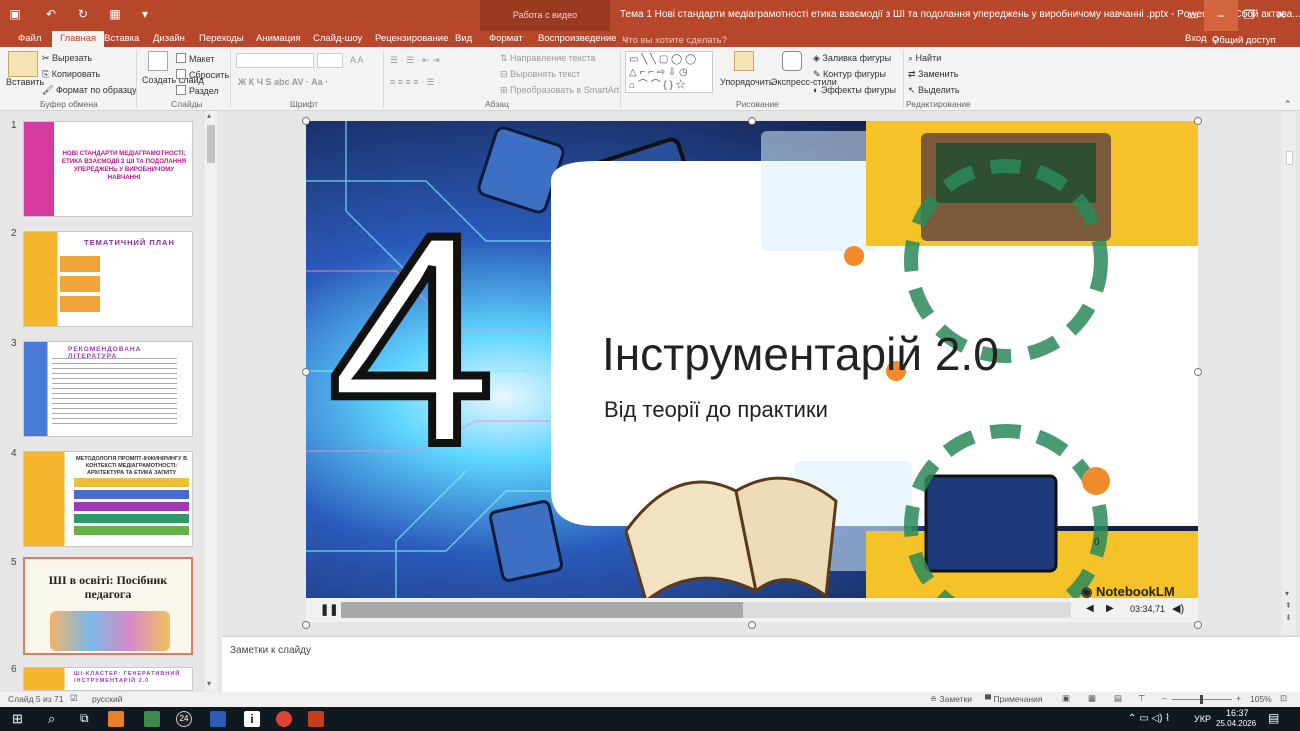 This screenshot has height=731, width=1300. I want to click on powerpoint-icon, so click(316, 719).